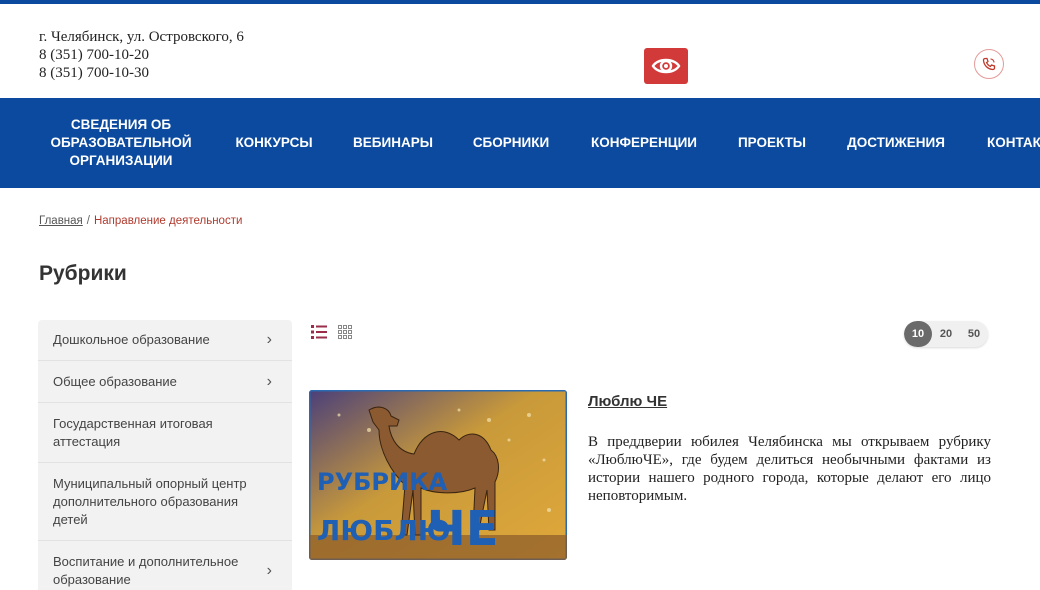 This screenshot has width=1040, height=590. What do you see at coordinates (83, 273) in the screenshot?
I see `page-title: Рубрики` at bounding box center [83, 273].